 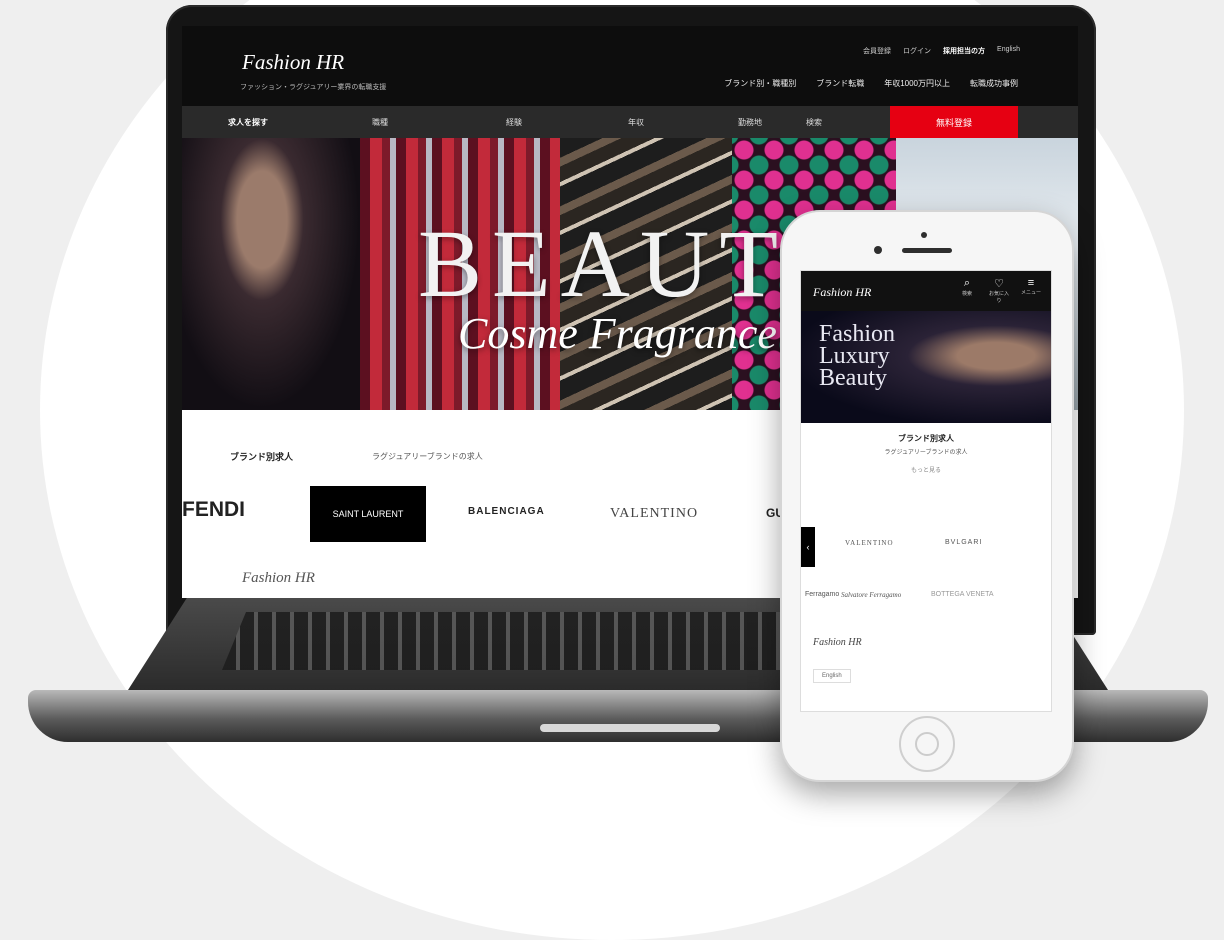 What do you see at coordinates (927, 744) in the screenshot?
I see `phone-home-button` at bounding box center [927, 744].